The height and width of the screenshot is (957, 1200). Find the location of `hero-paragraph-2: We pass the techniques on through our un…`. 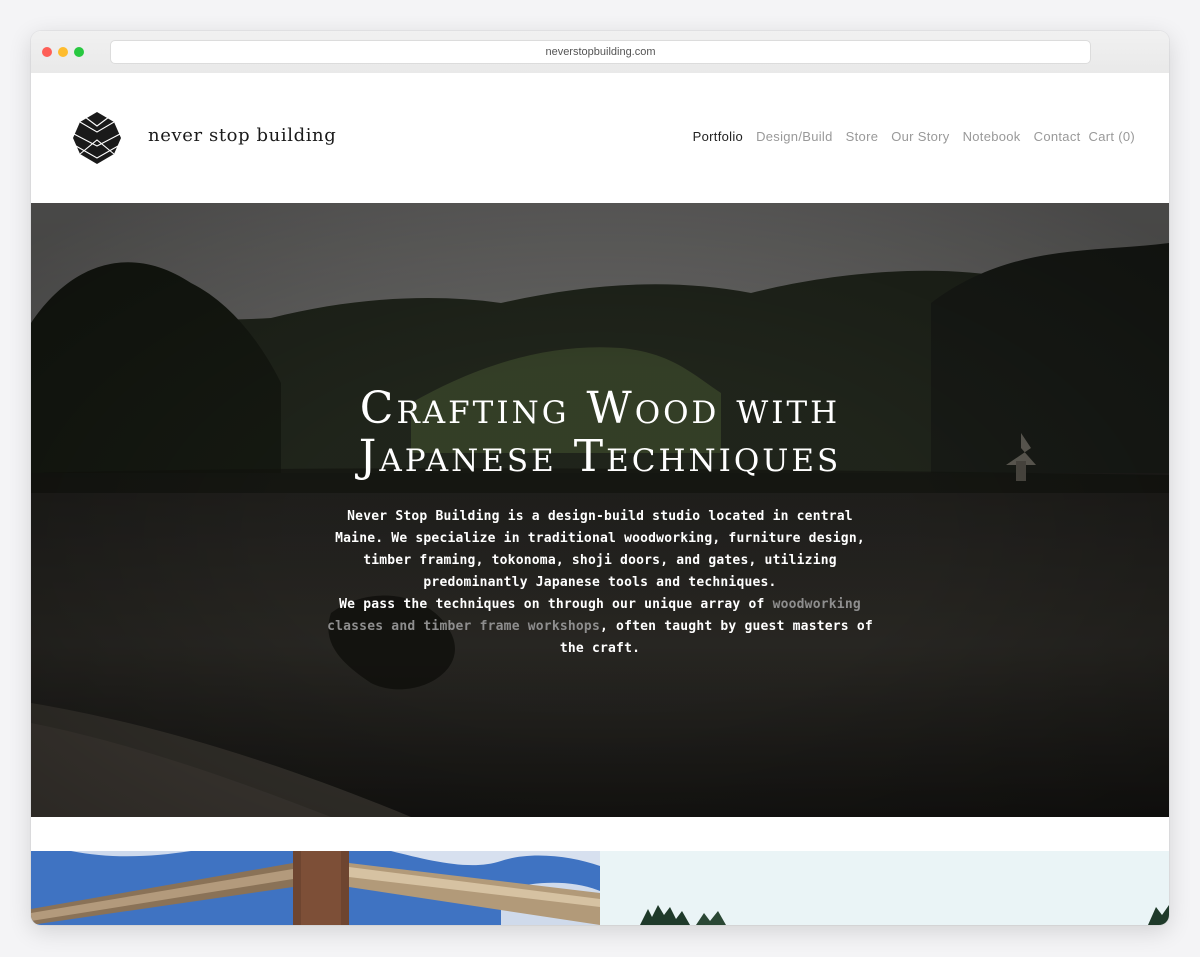

hero-paragraph-2: We pass the techniques on through our un… is located at coordinates (600, 627).